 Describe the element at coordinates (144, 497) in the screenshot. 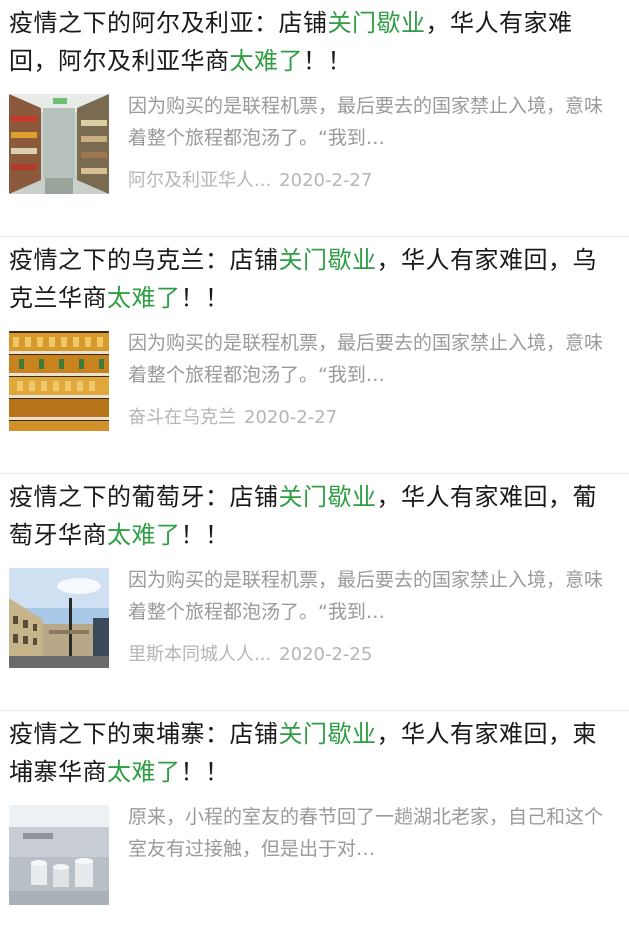

I see `title-text: 疫情之下的葡萄牙：店铺` at that location.